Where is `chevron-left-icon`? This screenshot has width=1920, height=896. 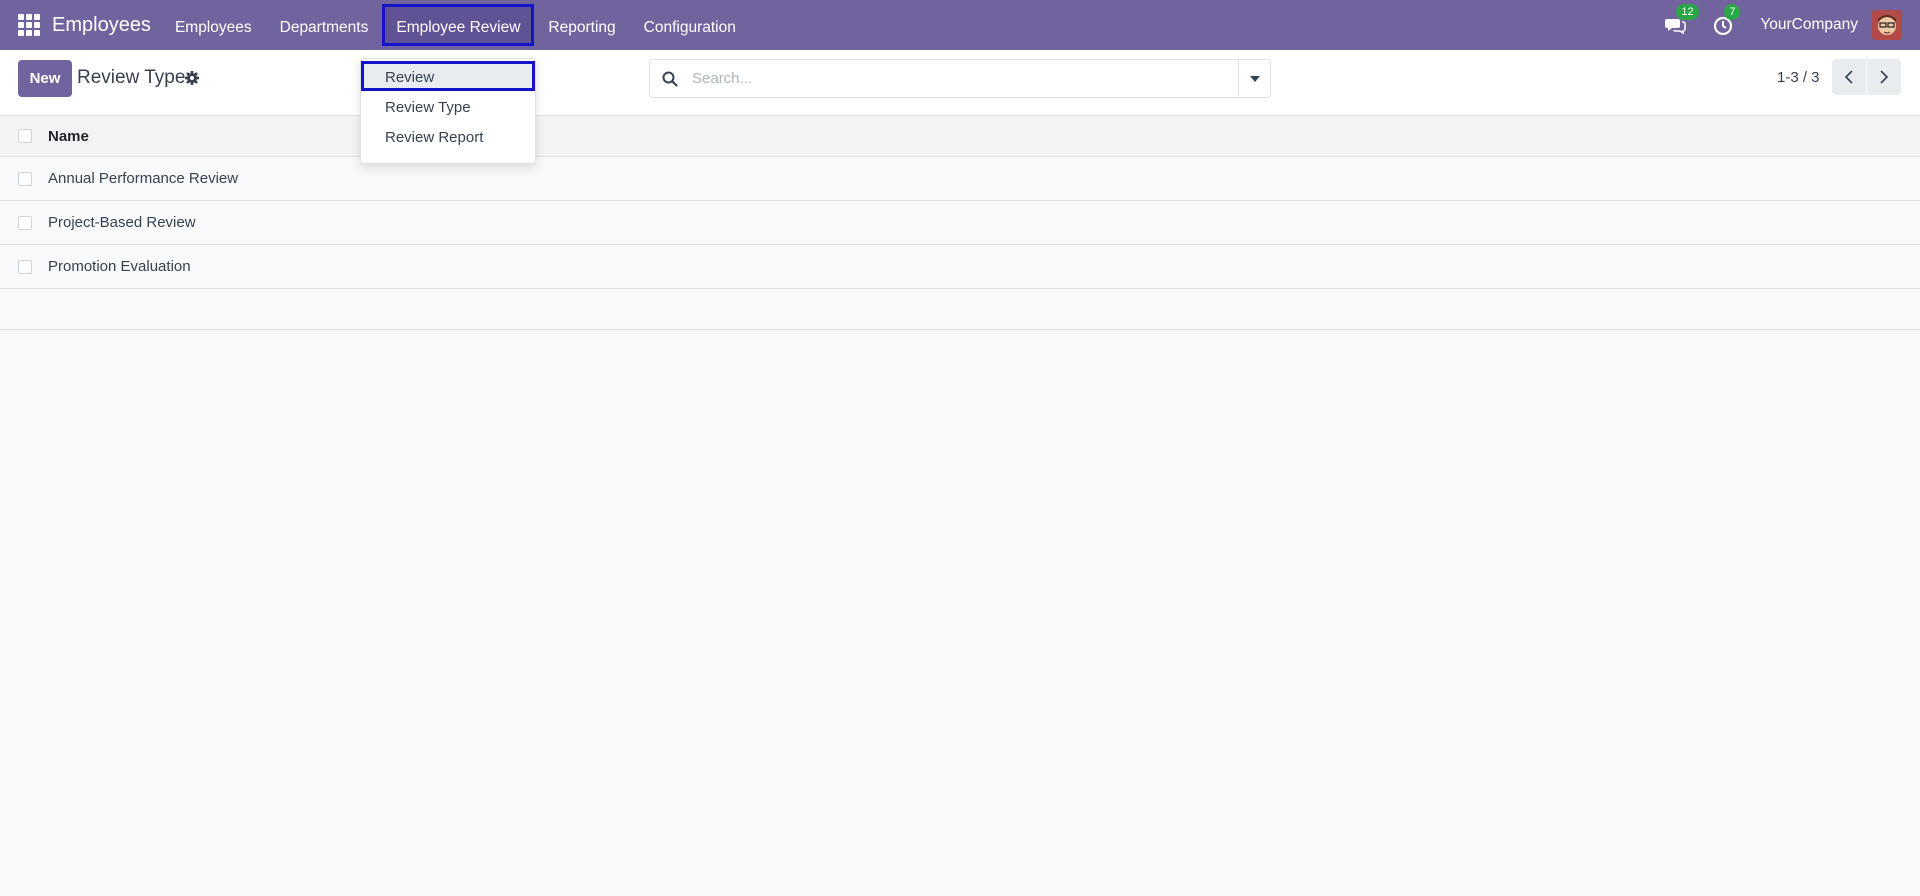 chevron-left-icon is located at coordinates (1848, 77).